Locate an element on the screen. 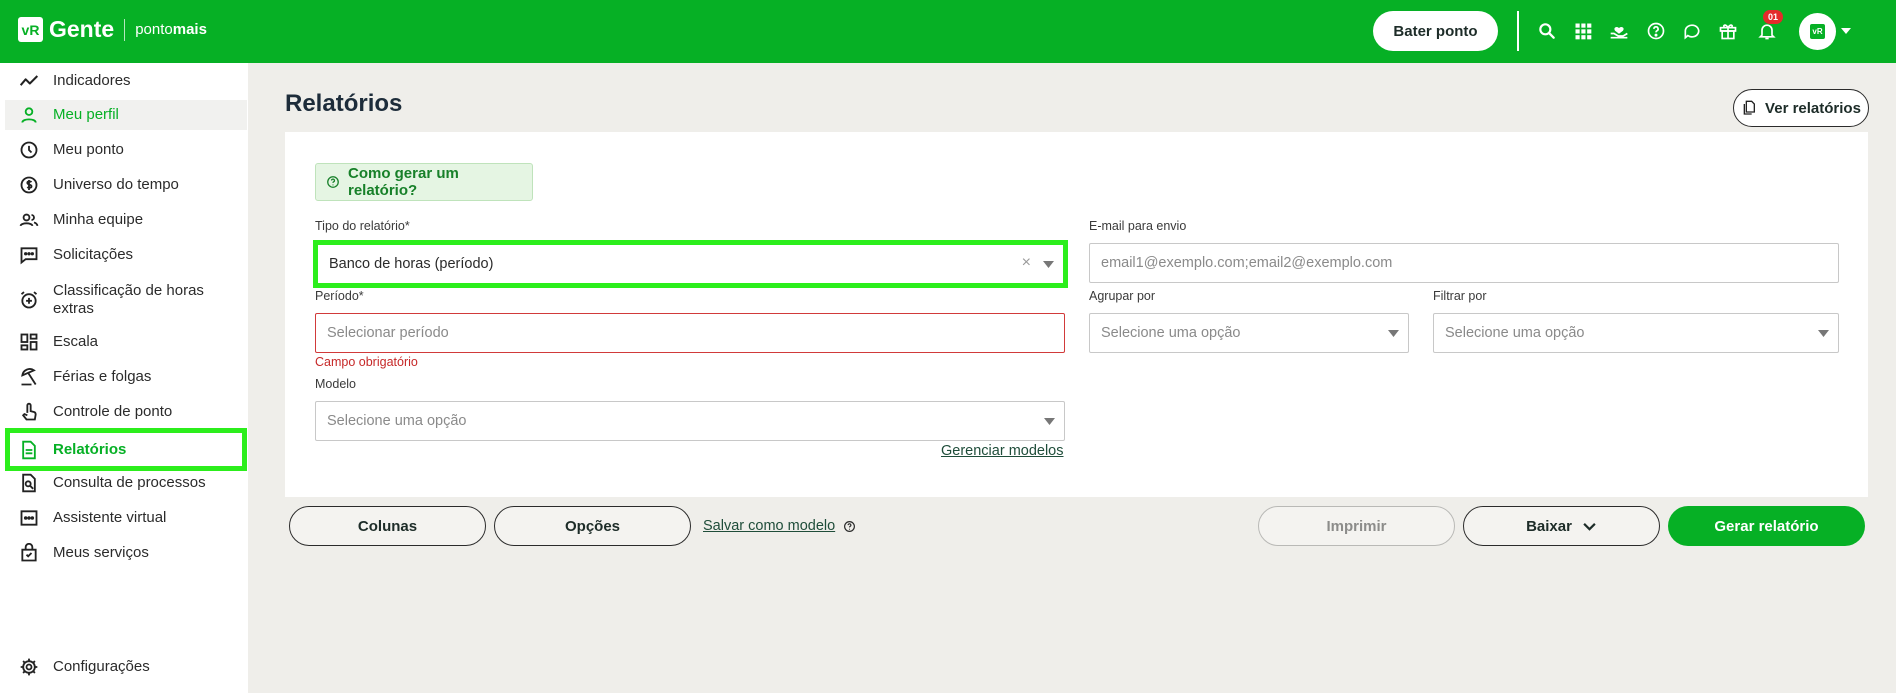 The image size is (1896, 693). agrupar-placeholder: Selecione uma opção is located at coordinates (1171, 333).